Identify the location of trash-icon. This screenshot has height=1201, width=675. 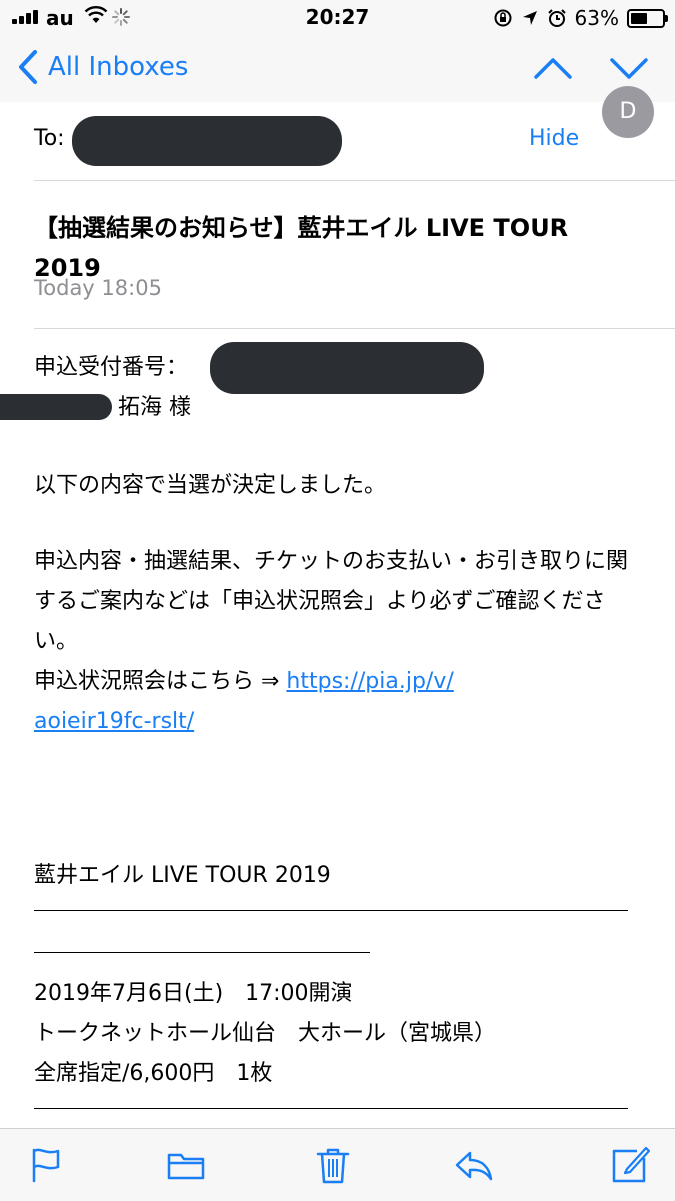
(333, 1165).